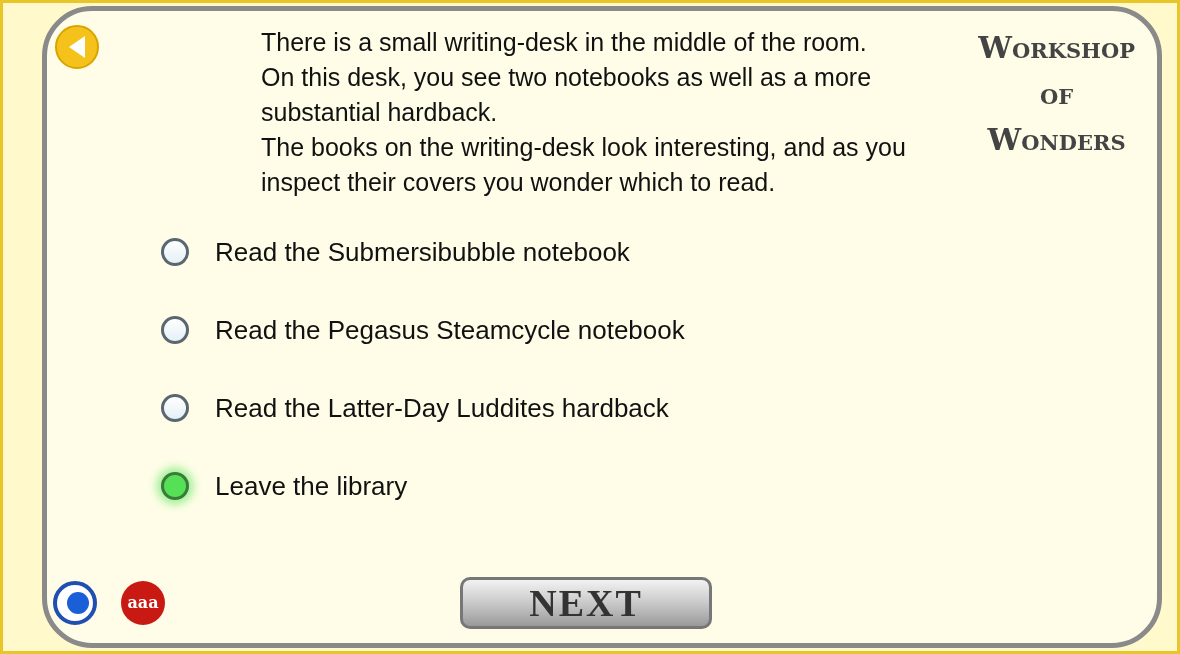  I want to click on choice-label: Read the Pegasus Steamcycle notebook, so click(450, 330).